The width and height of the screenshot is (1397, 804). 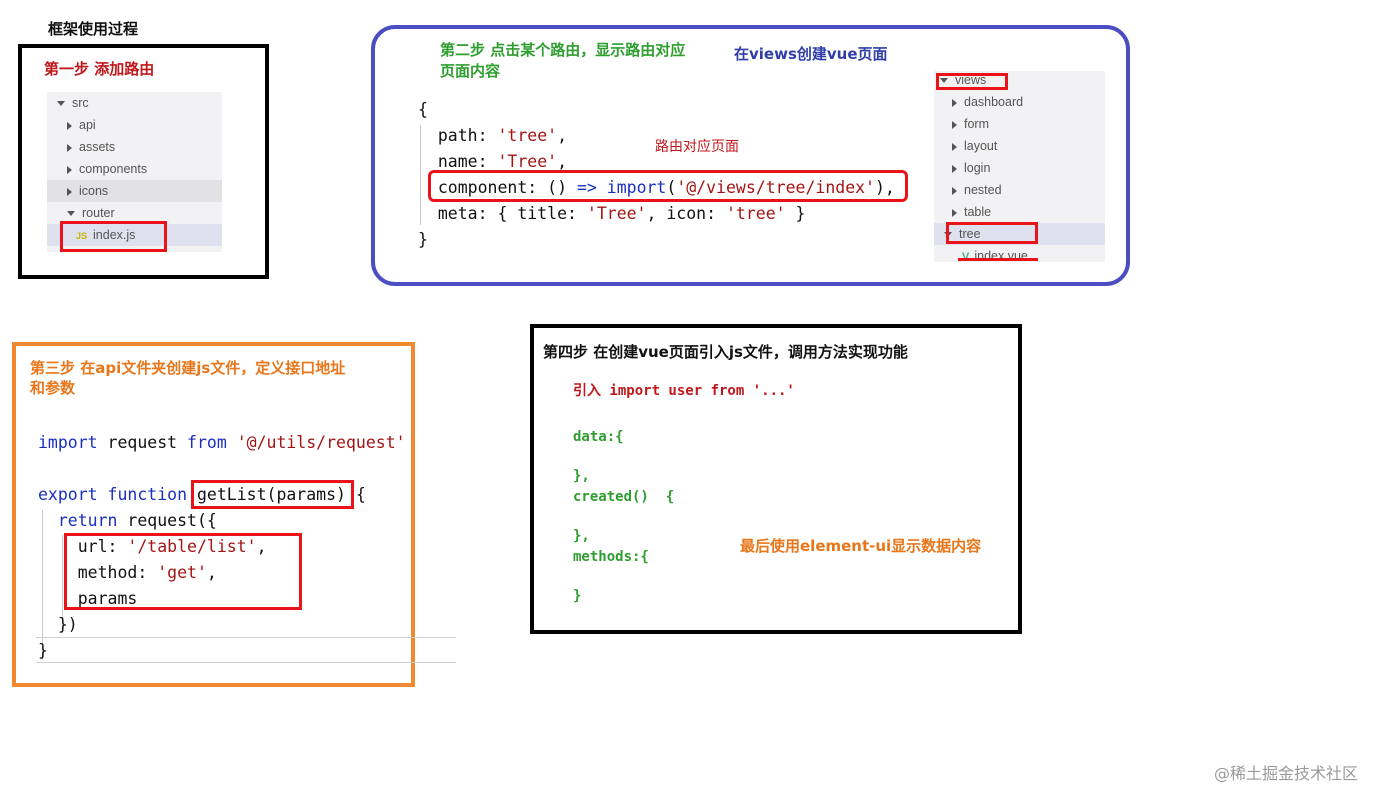 What do you see at coordinates (134, 191) in the screenshot?
I see `tree-item-icons: icons` at bounding box center [134, 191].